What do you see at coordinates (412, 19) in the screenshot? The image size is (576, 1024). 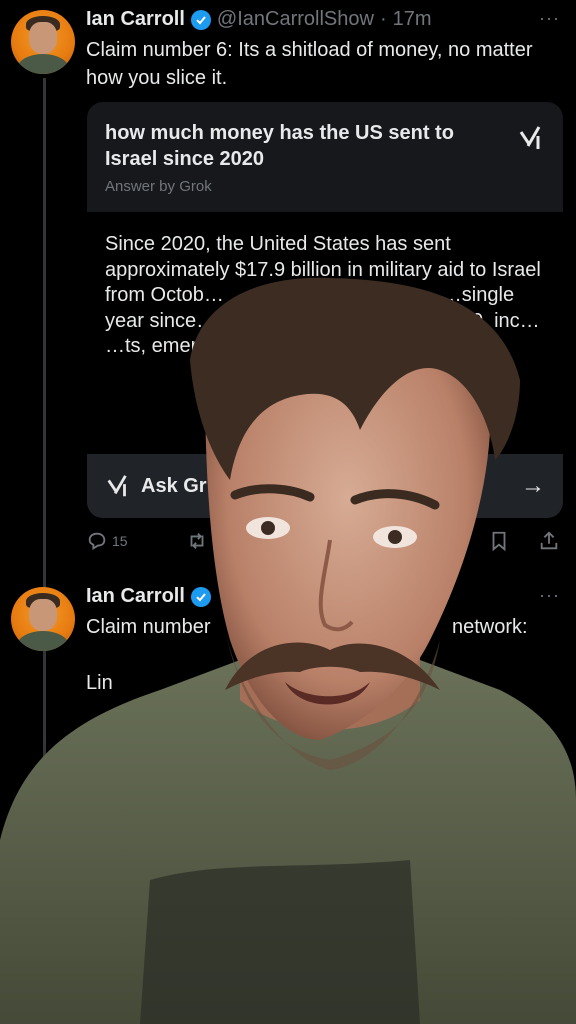 I see `timestamp: 17m` at bounding box center [412, 19].